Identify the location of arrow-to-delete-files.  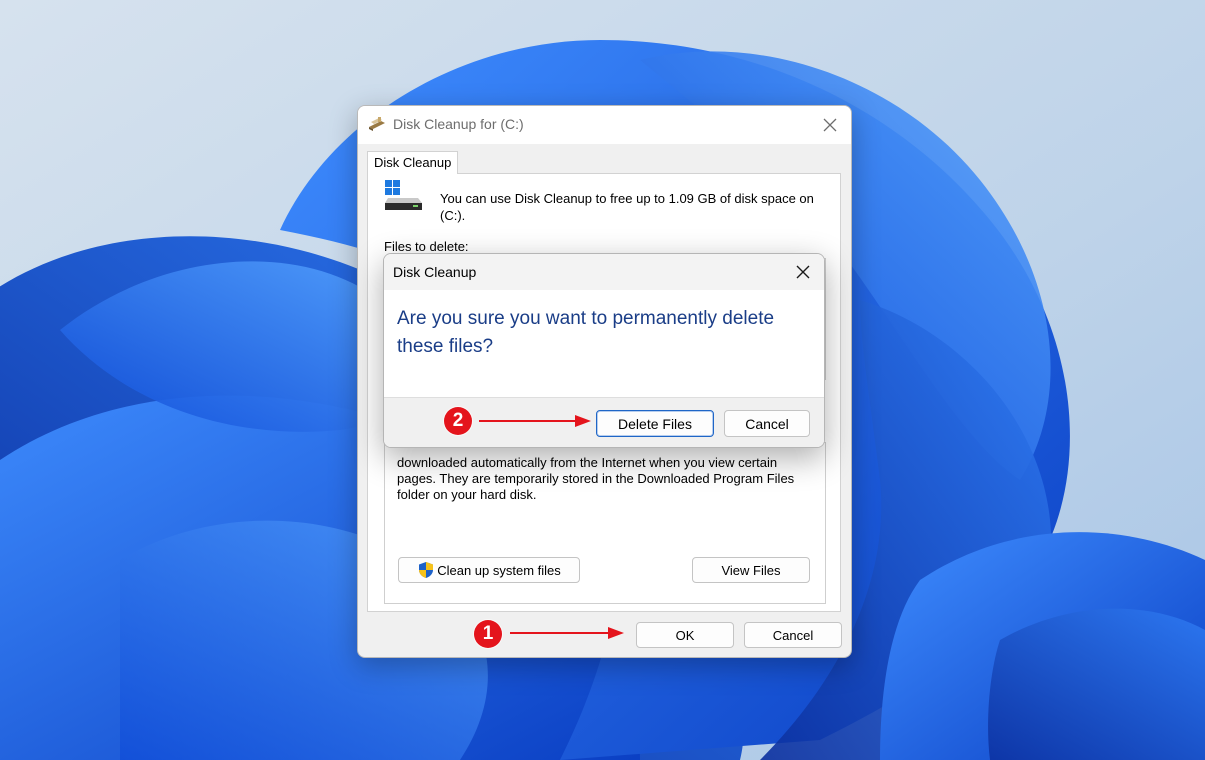
(535, 421).